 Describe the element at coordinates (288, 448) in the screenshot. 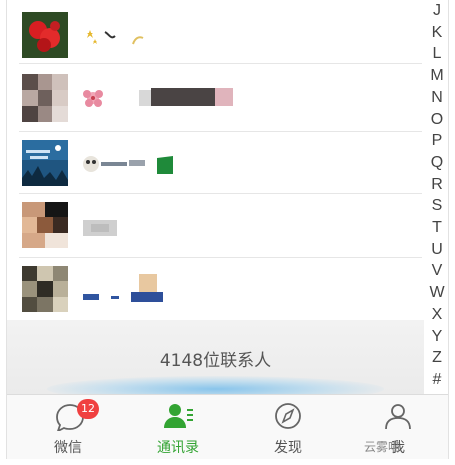

I see `tab-label: 发现` at that location.